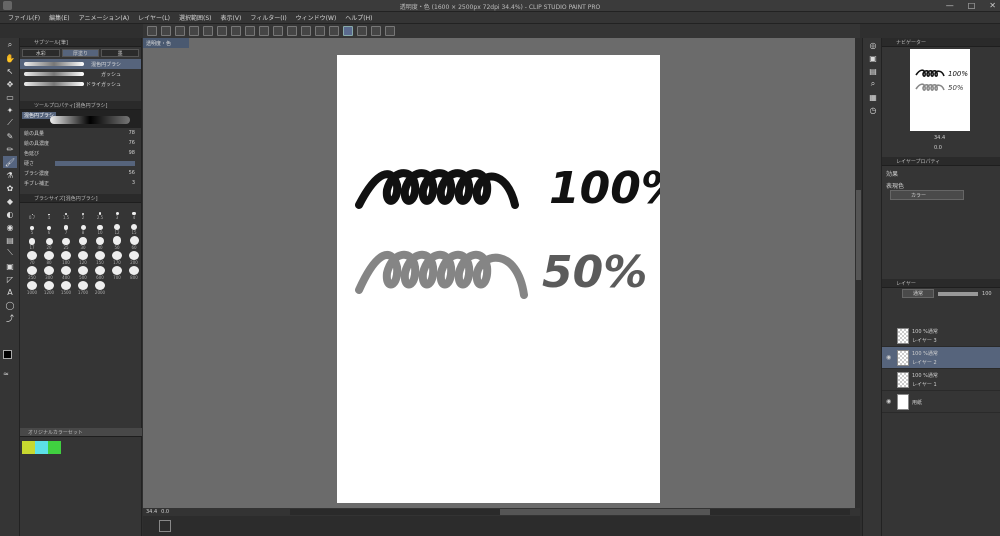  I want to click on auto-select-icon: ✦, so click(10, 110).